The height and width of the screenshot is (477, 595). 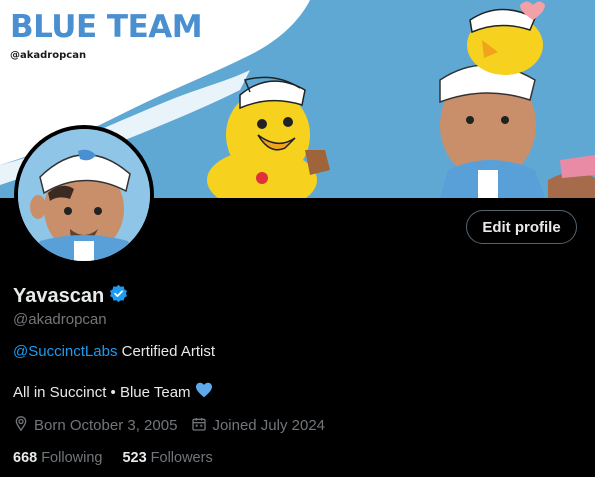 I want to click on bio-line-1: @SuccinctLabs Certified Artist, so click(x=114, y=351).